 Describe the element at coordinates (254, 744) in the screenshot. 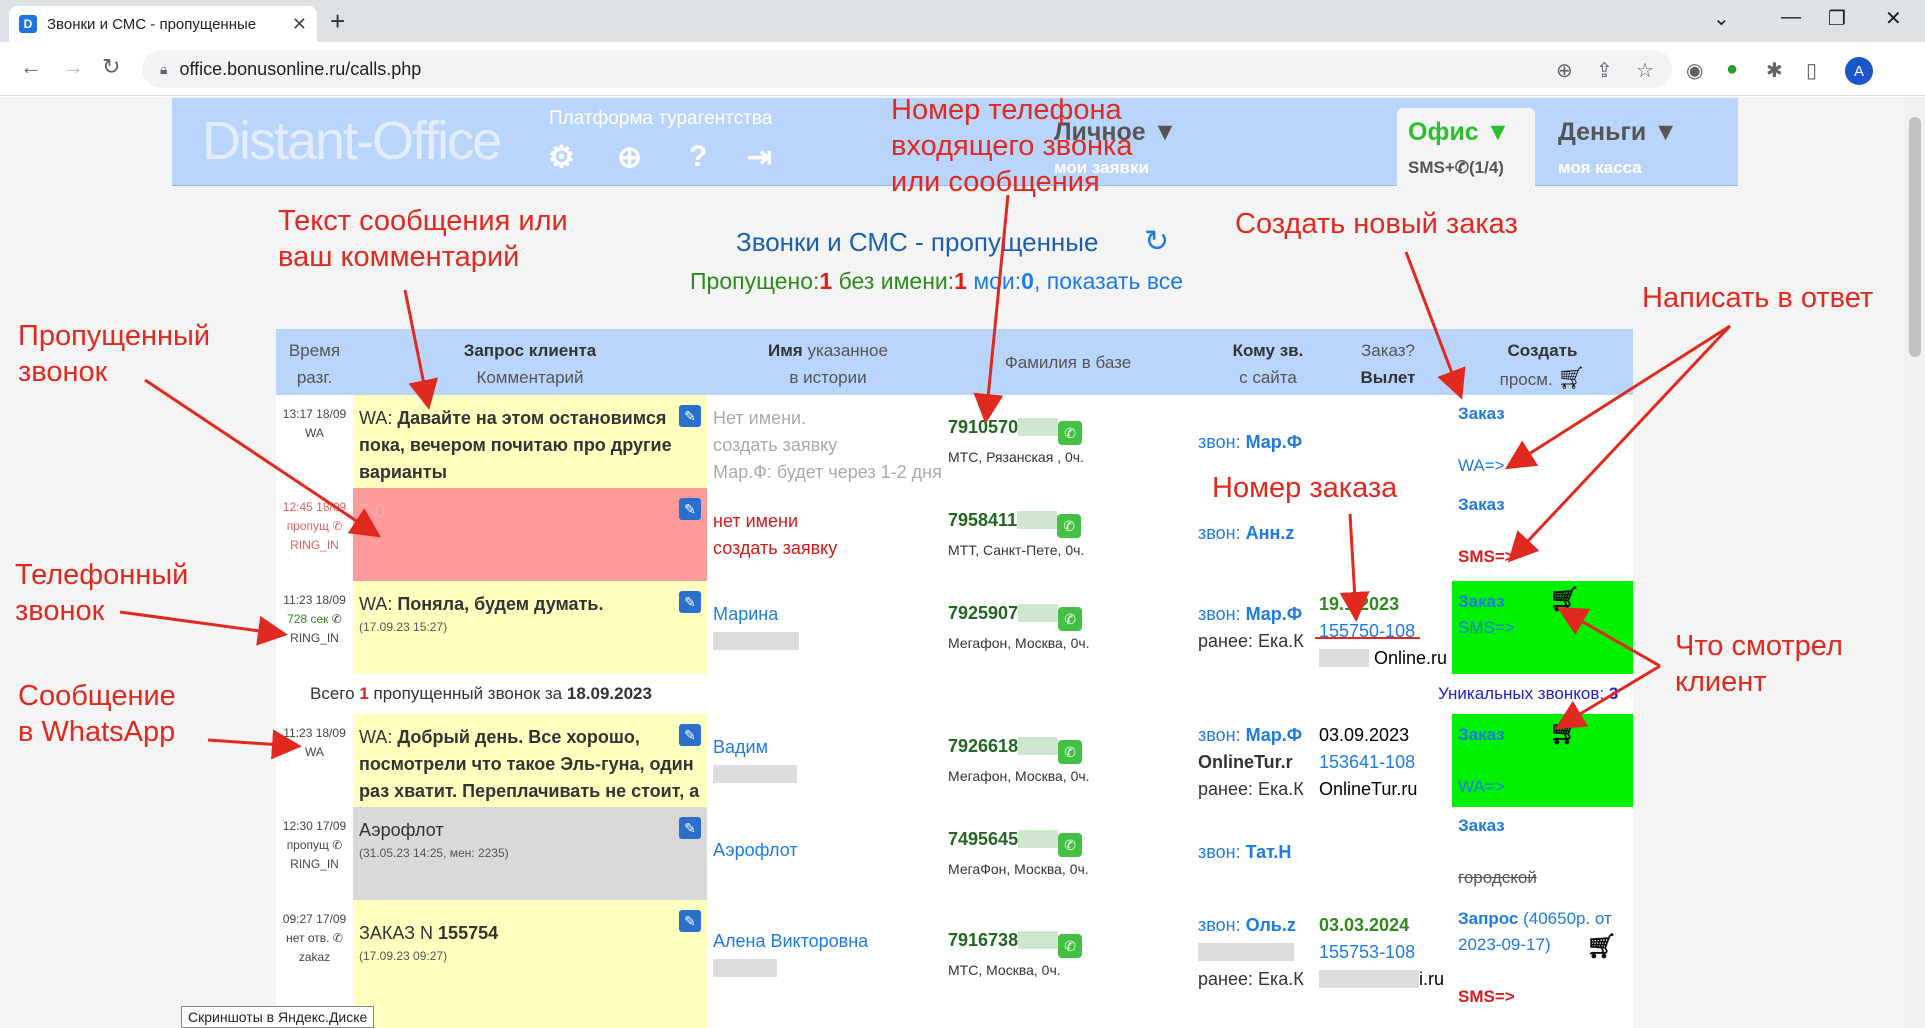

I see `arrow-wa` at that location.